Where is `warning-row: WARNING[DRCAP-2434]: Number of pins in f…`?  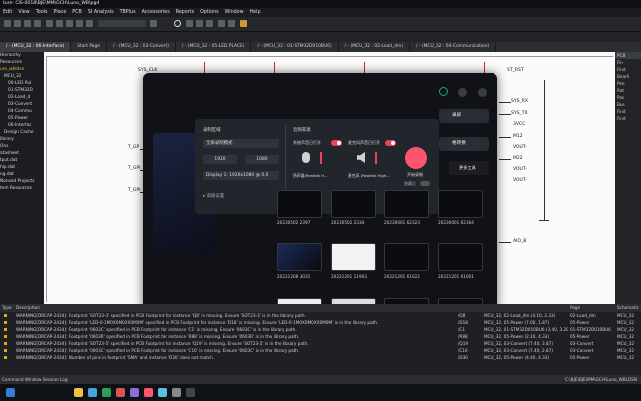
warning-row: WARNING[DRCAP-2434]: Number of pins in f… is located at coordinates (320, 357).